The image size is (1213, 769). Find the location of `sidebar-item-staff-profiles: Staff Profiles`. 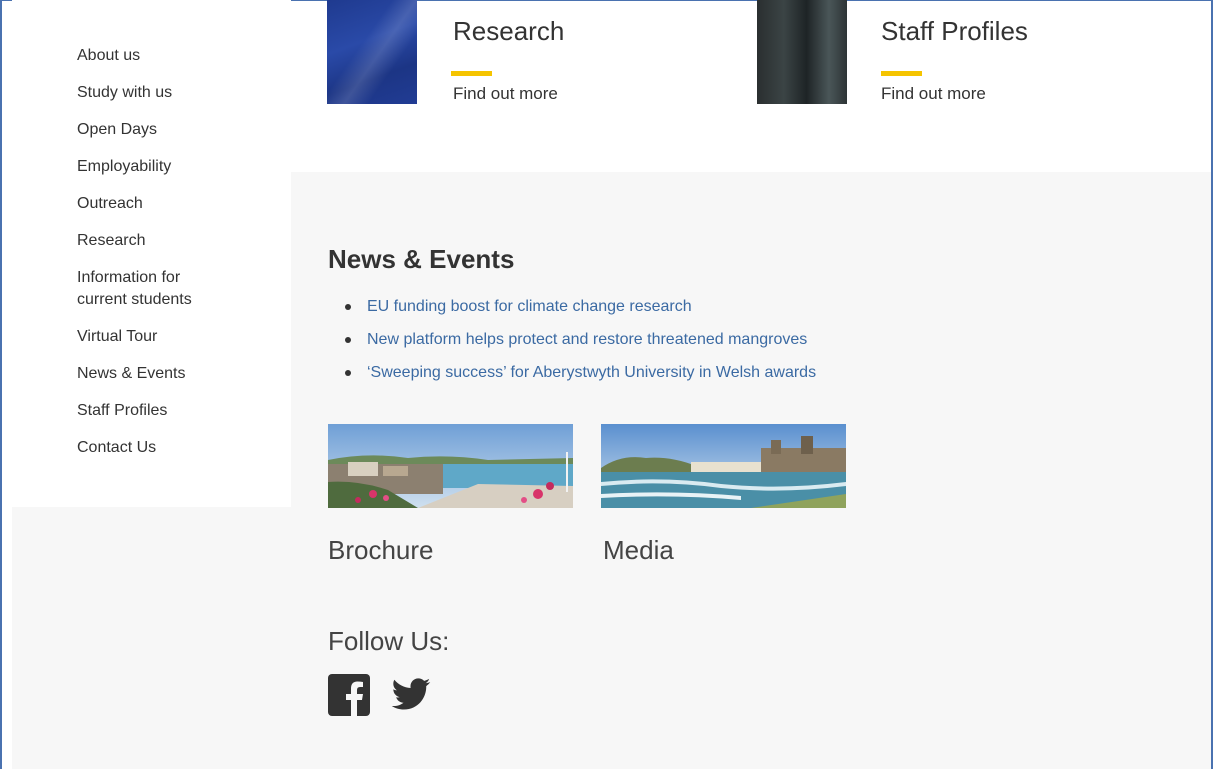

sidebar-item-staff-profiles: Staff Profiles is located at coordinates (177, 411).